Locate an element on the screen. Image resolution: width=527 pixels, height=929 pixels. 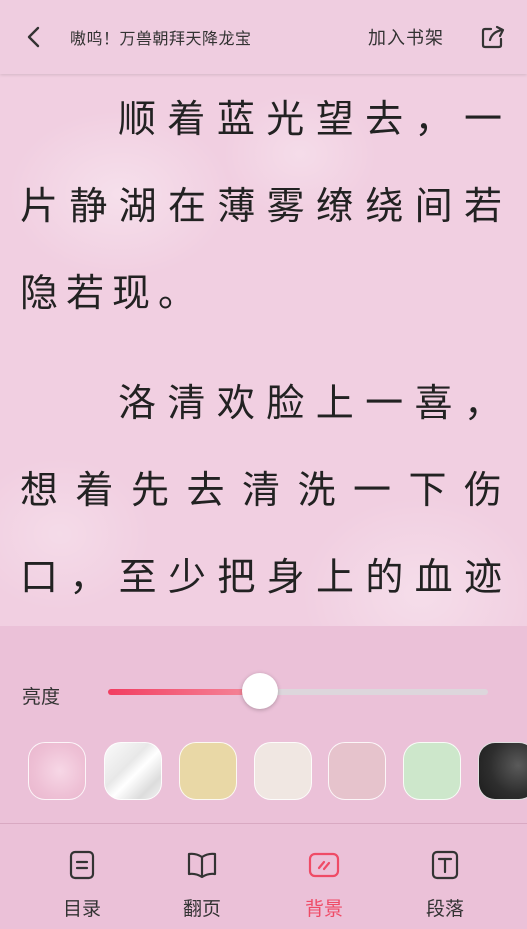
nav-item-contents: 目录 is located at coordinates (82, 876).